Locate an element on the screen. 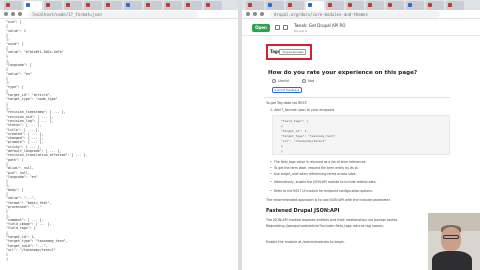 This screenshot has width=480, height=270. code-line: "langcode": "en" is located at coordinates (22, 176).